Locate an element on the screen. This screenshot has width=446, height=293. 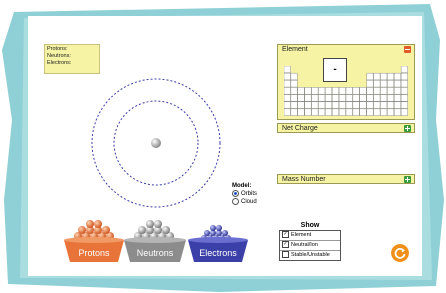
electrons-bucket-label: Electrons is located at coordinates (218, 253).